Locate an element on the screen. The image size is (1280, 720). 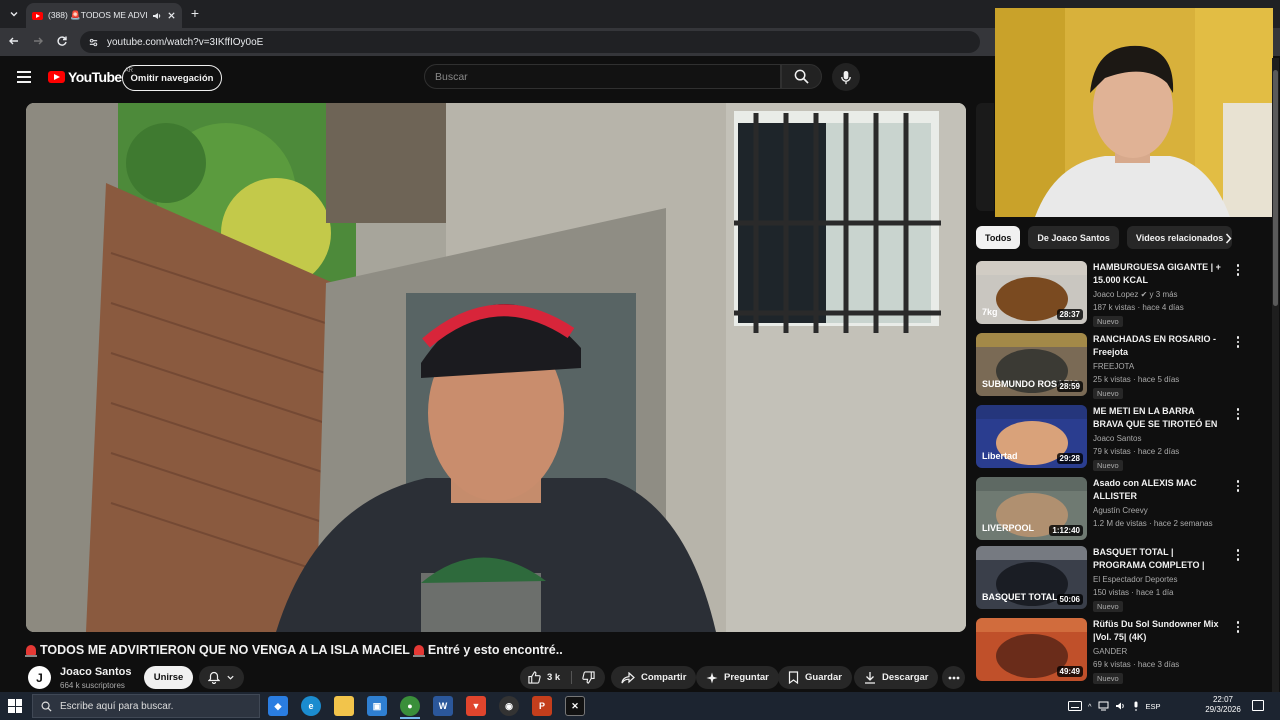
recommendation-title: RANCHADAS EN ROSARIO - Freejota is located at coordinates (1157, 346).